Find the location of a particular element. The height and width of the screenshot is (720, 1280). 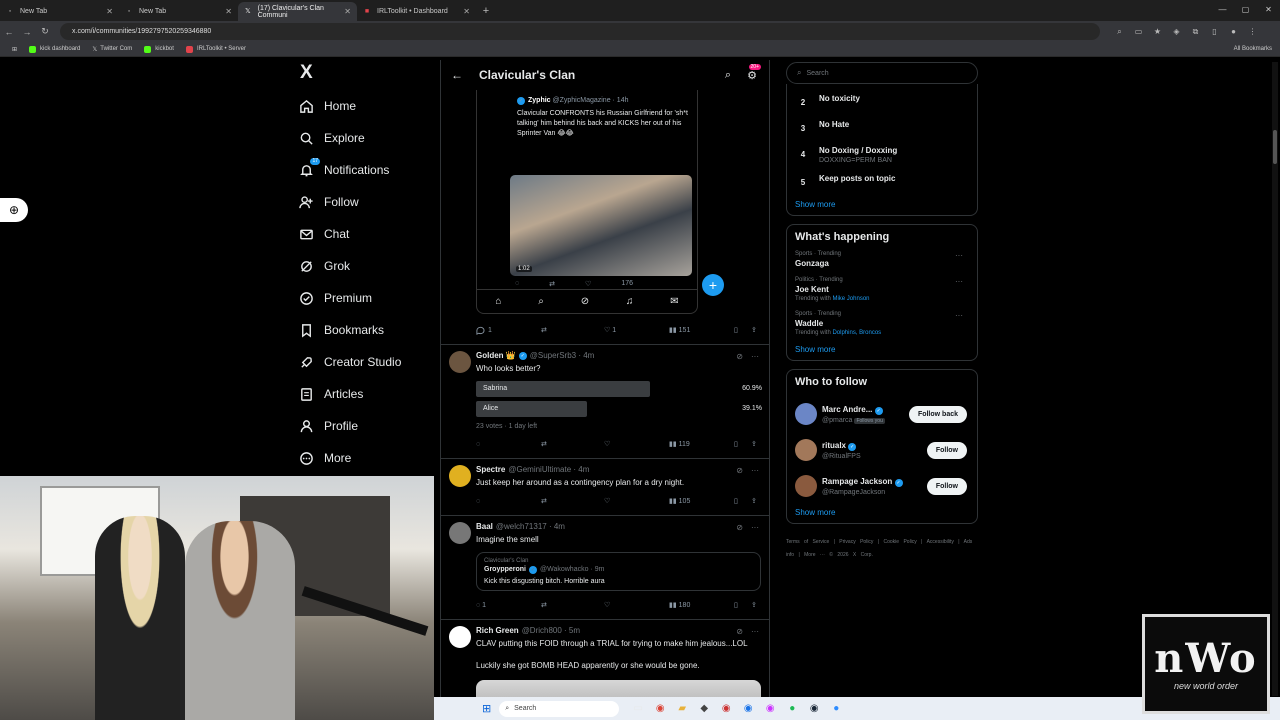

x-logo: X is located at coordinates (369, 76).